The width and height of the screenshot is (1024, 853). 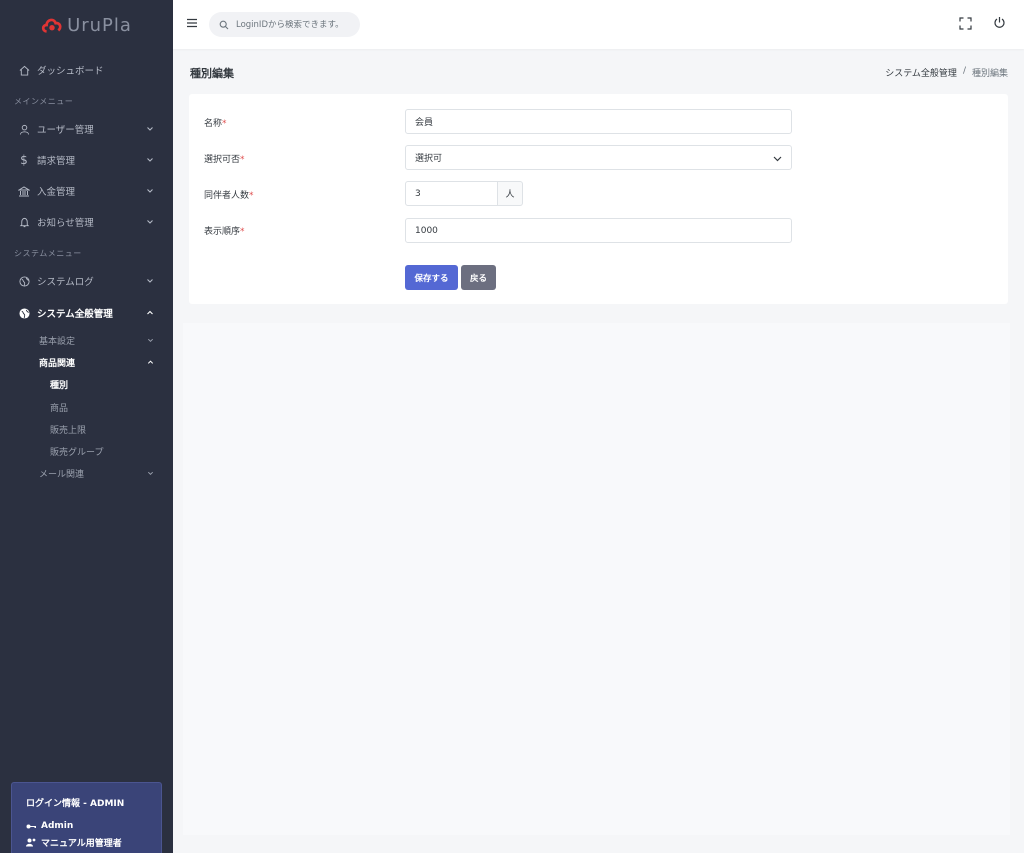 I want to click on sidebar-subitem-label: メール関連, so click(x=62, y=474).